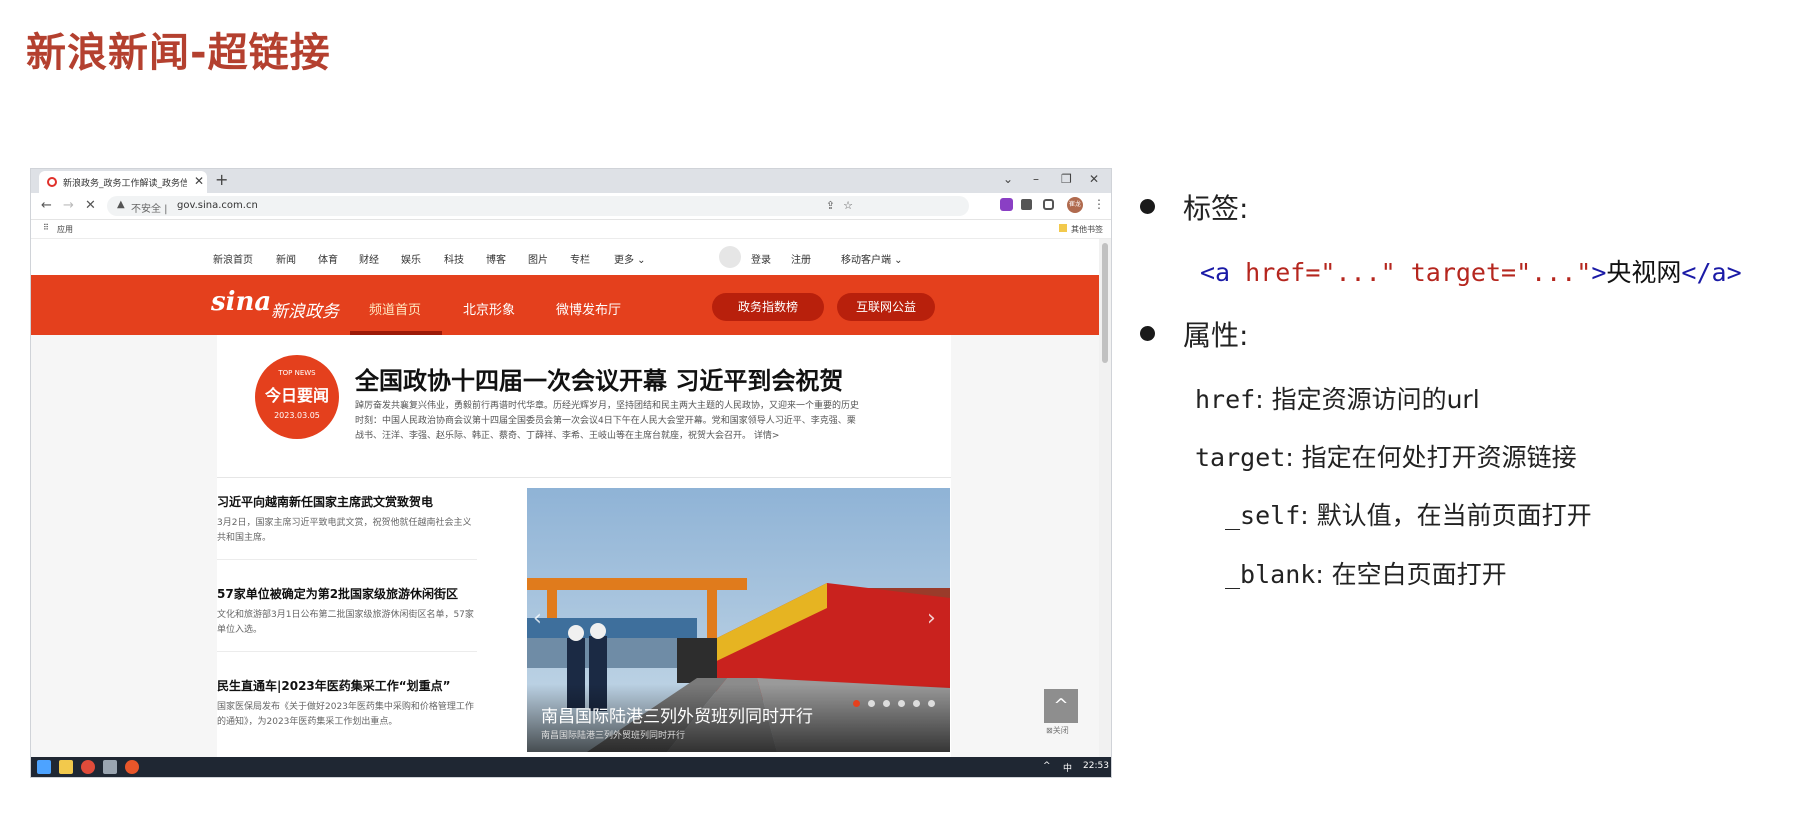  What do you see at coordinates (241, 302) in the screenshot?
I see `sina-logo: sina` at bounding box center [241, 302].